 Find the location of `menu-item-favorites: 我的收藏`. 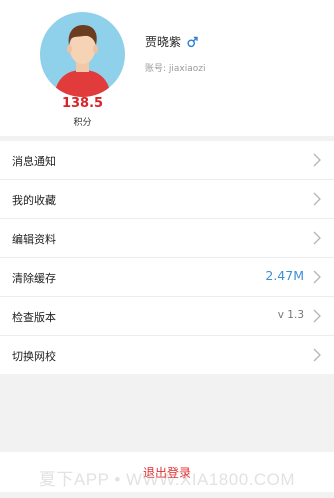

menu-item-favorites: 我的收藏 is located at coordinates (167, 199).